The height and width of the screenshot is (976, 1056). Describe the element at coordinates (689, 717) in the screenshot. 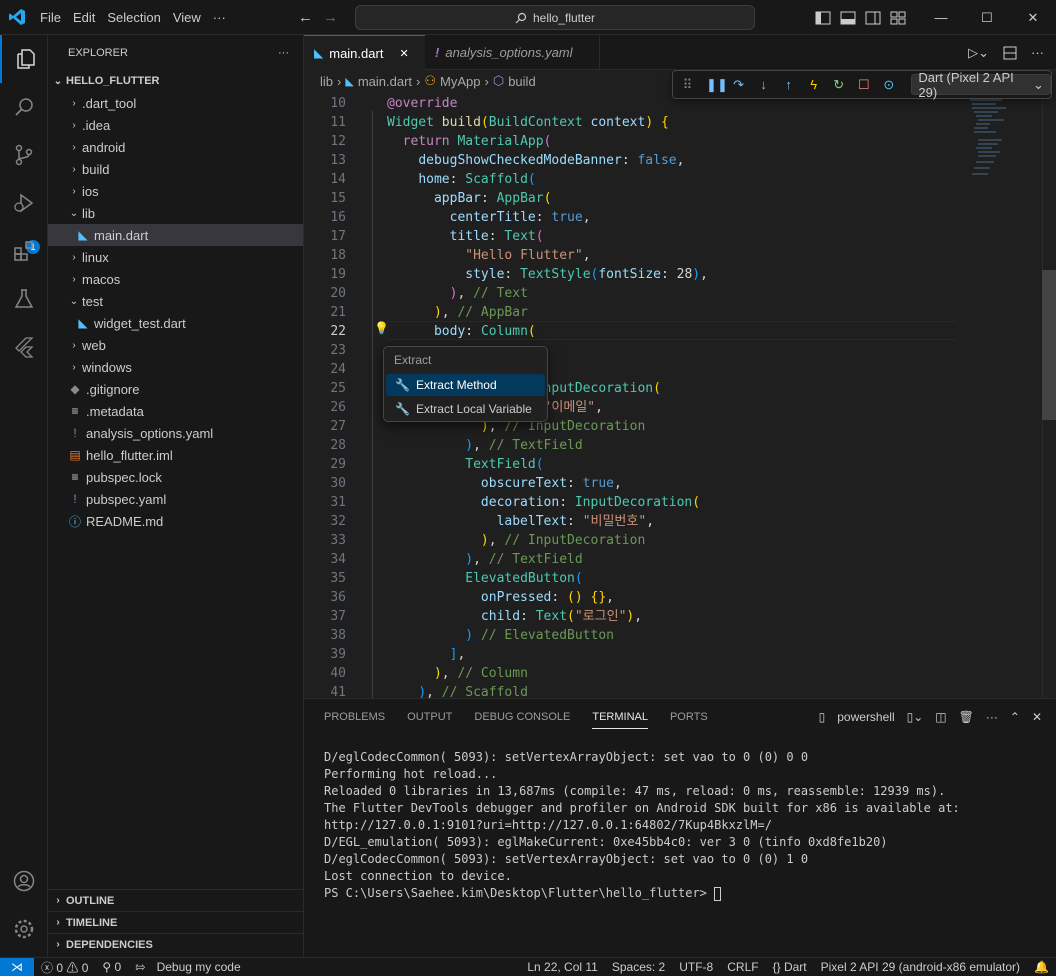

I see `tab-ports: PORTS` at that location.